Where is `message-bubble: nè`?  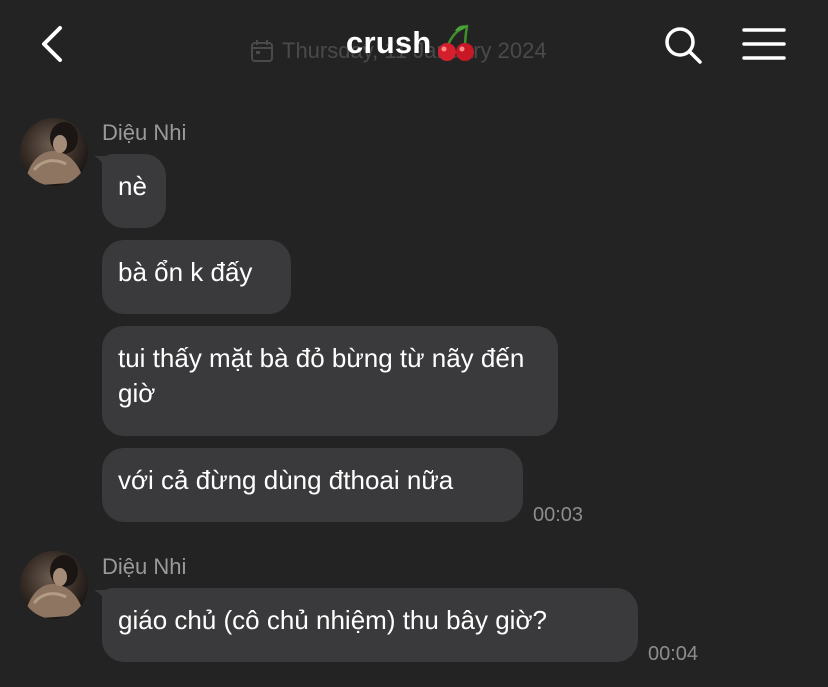 message-bubble: nè is located at coordinates (134, 191).